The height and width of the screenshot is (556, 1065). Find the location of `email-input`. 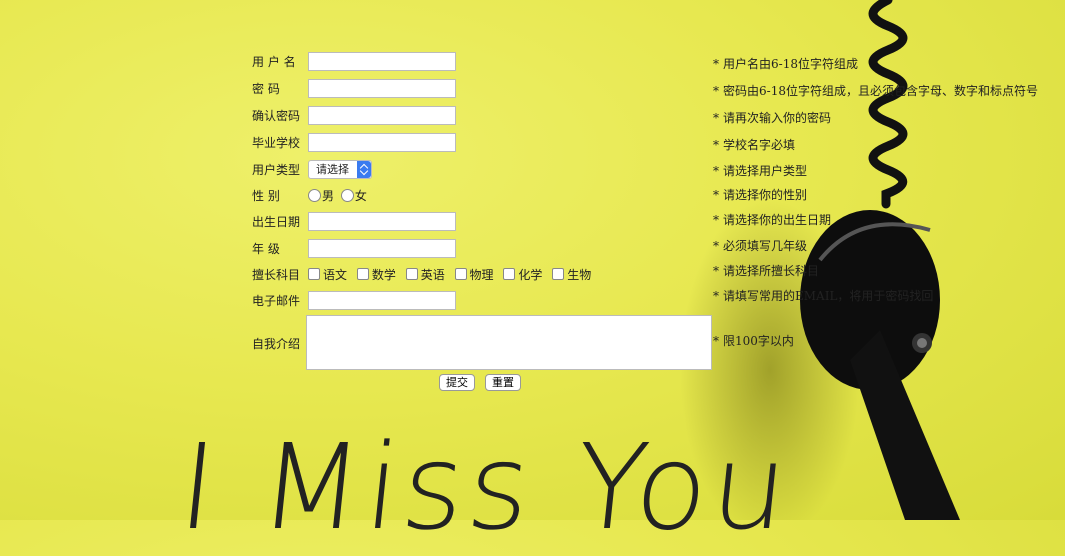

email-input is located at coordinates (382, 300).